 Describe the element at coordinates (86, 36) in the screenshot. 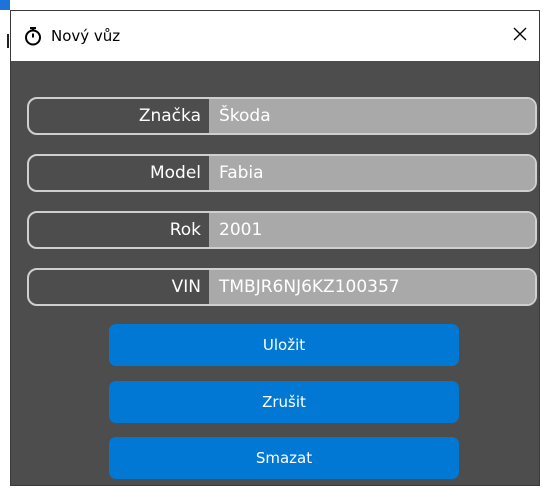

I see `window-title: Nový vůz` at that location.